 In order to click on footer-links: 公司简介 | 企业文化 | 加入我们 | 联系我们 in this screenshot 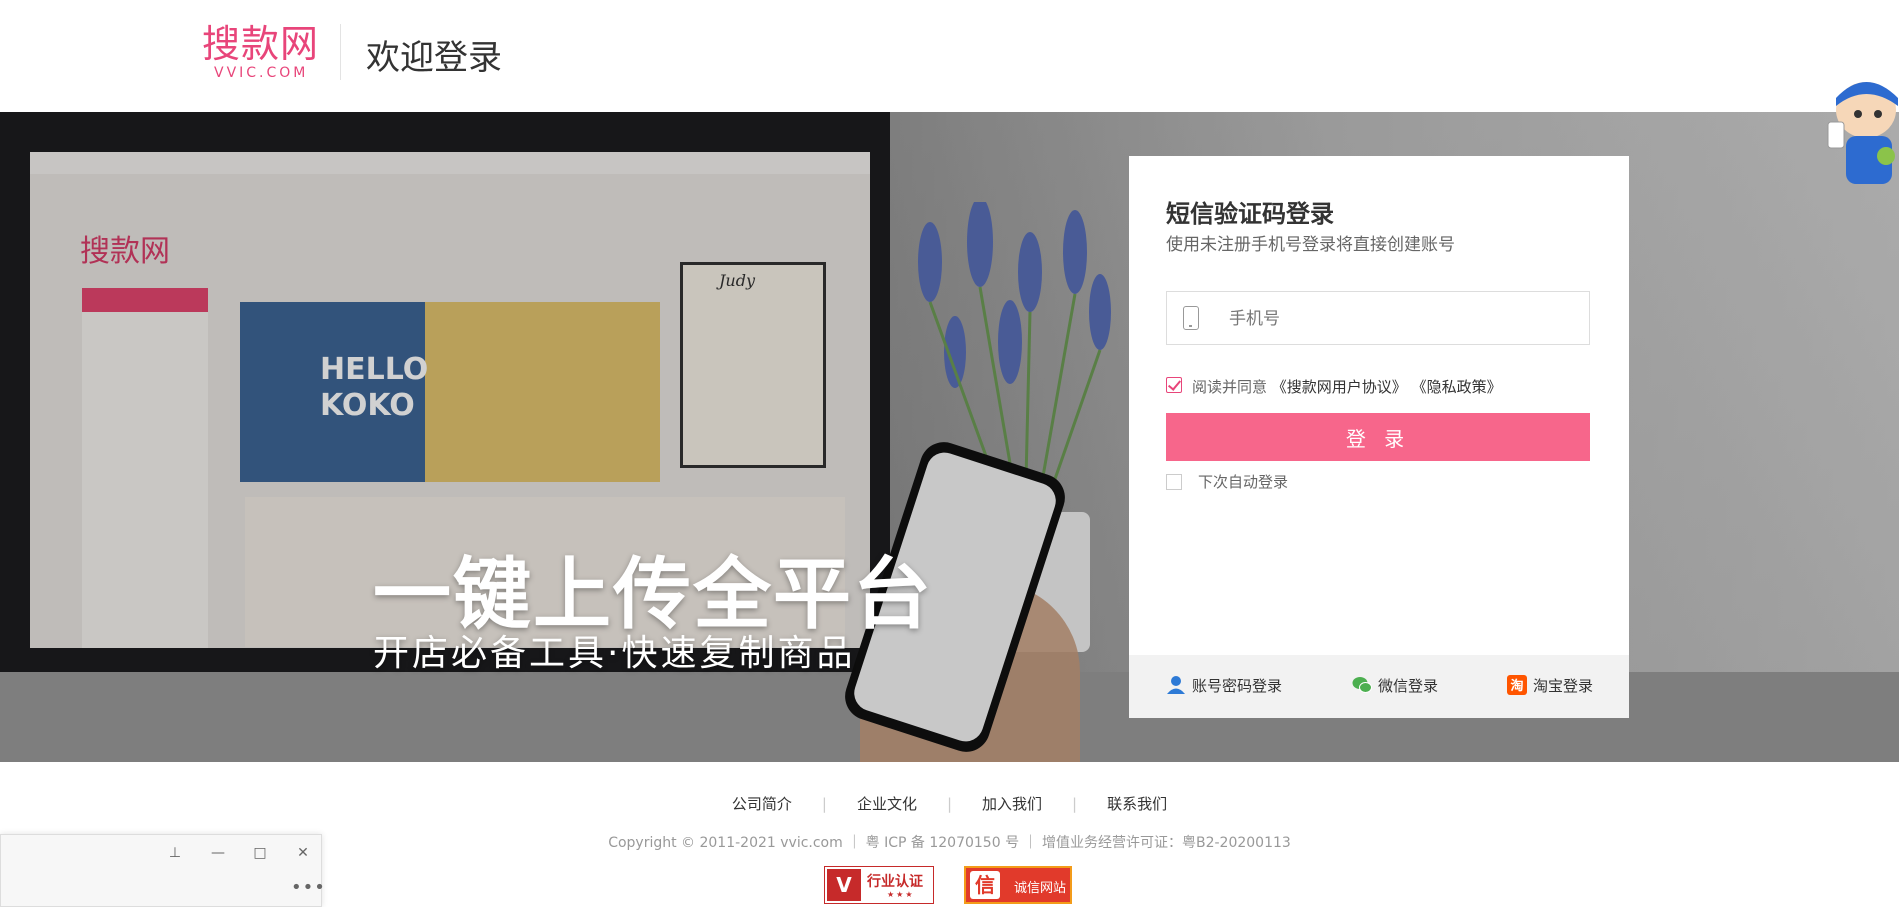, I will do `click(949, 803)`.